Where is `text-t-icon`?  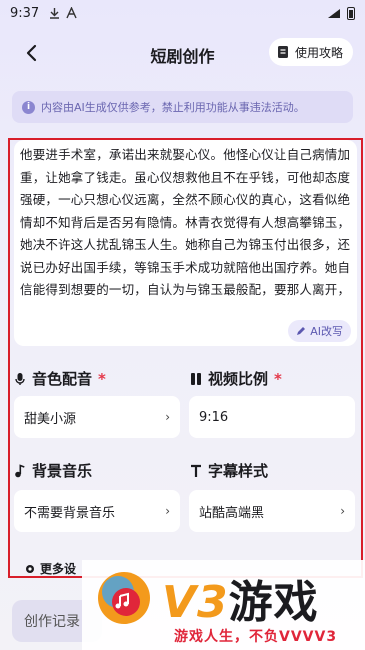
text-t-icon is located at coordinates (196, 470).